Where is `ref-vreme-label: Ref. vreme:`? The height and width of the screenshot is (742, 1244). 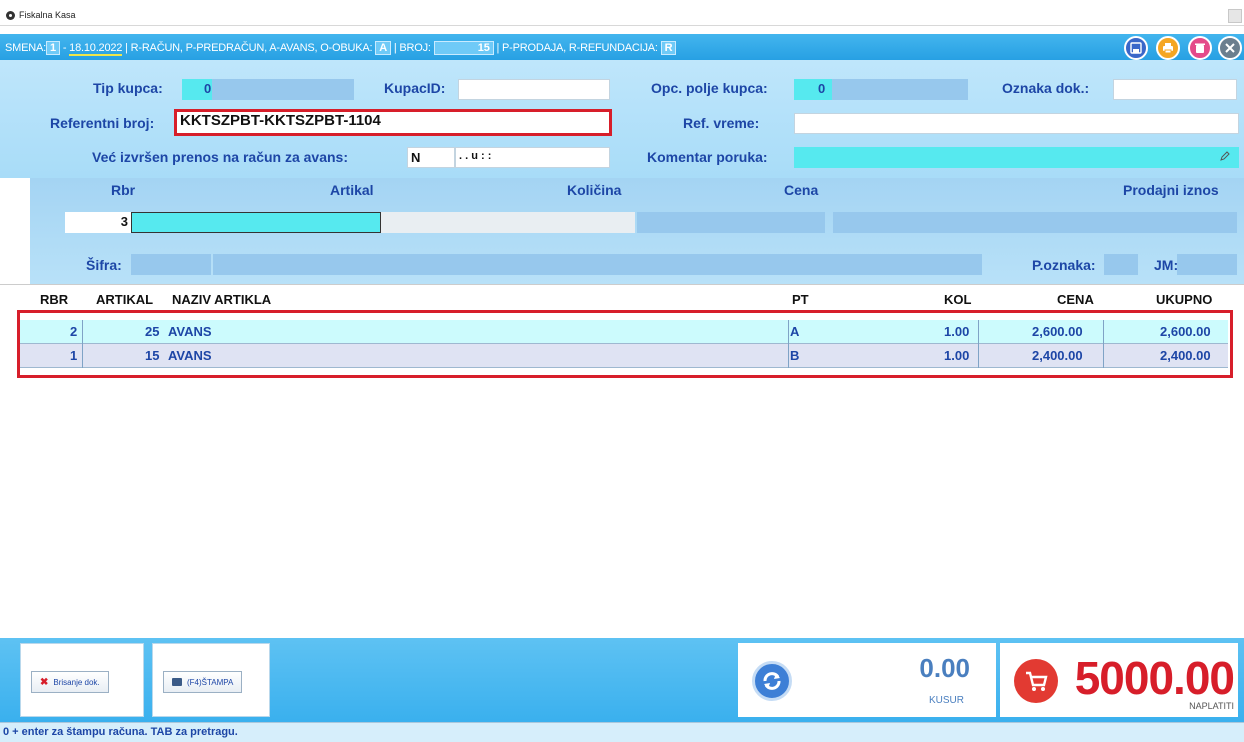
ref-vreme-label: Ref. vreme: is located at coordinates (721, 123).